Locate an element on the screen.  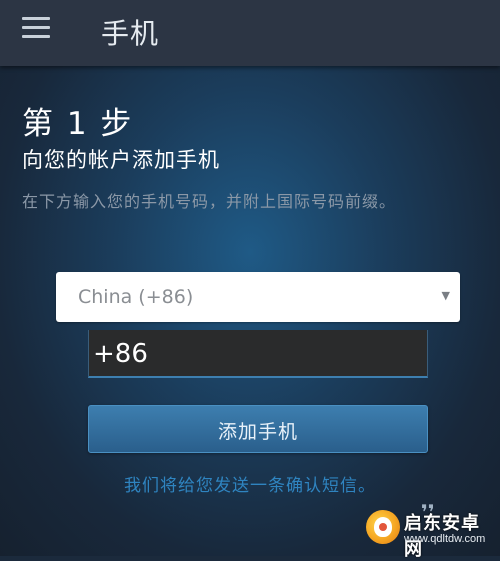
step-title: 第 1 步 is located at coordinates (78, 124).